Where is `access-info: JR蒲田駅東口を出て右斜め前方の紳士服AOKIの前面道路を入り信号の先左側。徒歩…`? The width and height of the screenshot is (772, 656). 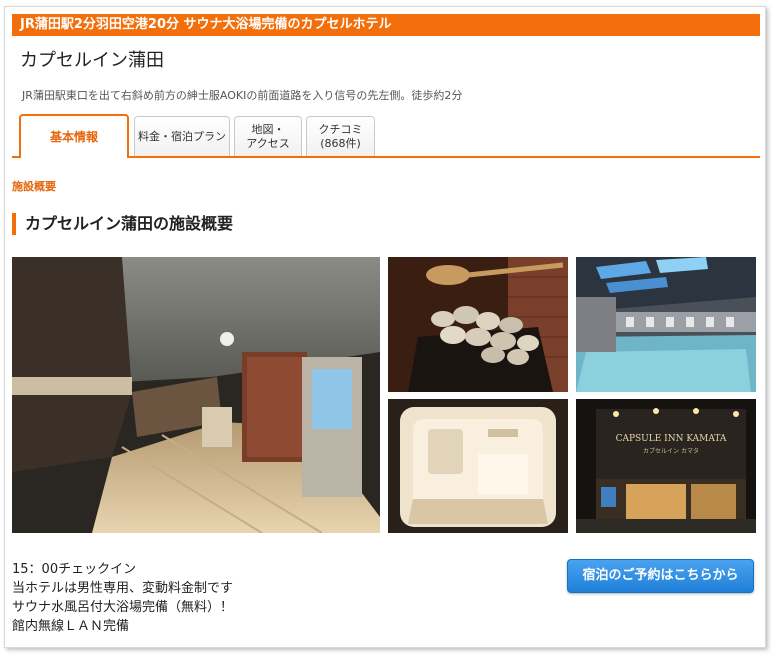
access-info: JR蒲田駅東口を出て右斜め前方の紳士服AOKIの前面道路を入り信号の先左側。徒歩… is located at coordinates (242, 95).